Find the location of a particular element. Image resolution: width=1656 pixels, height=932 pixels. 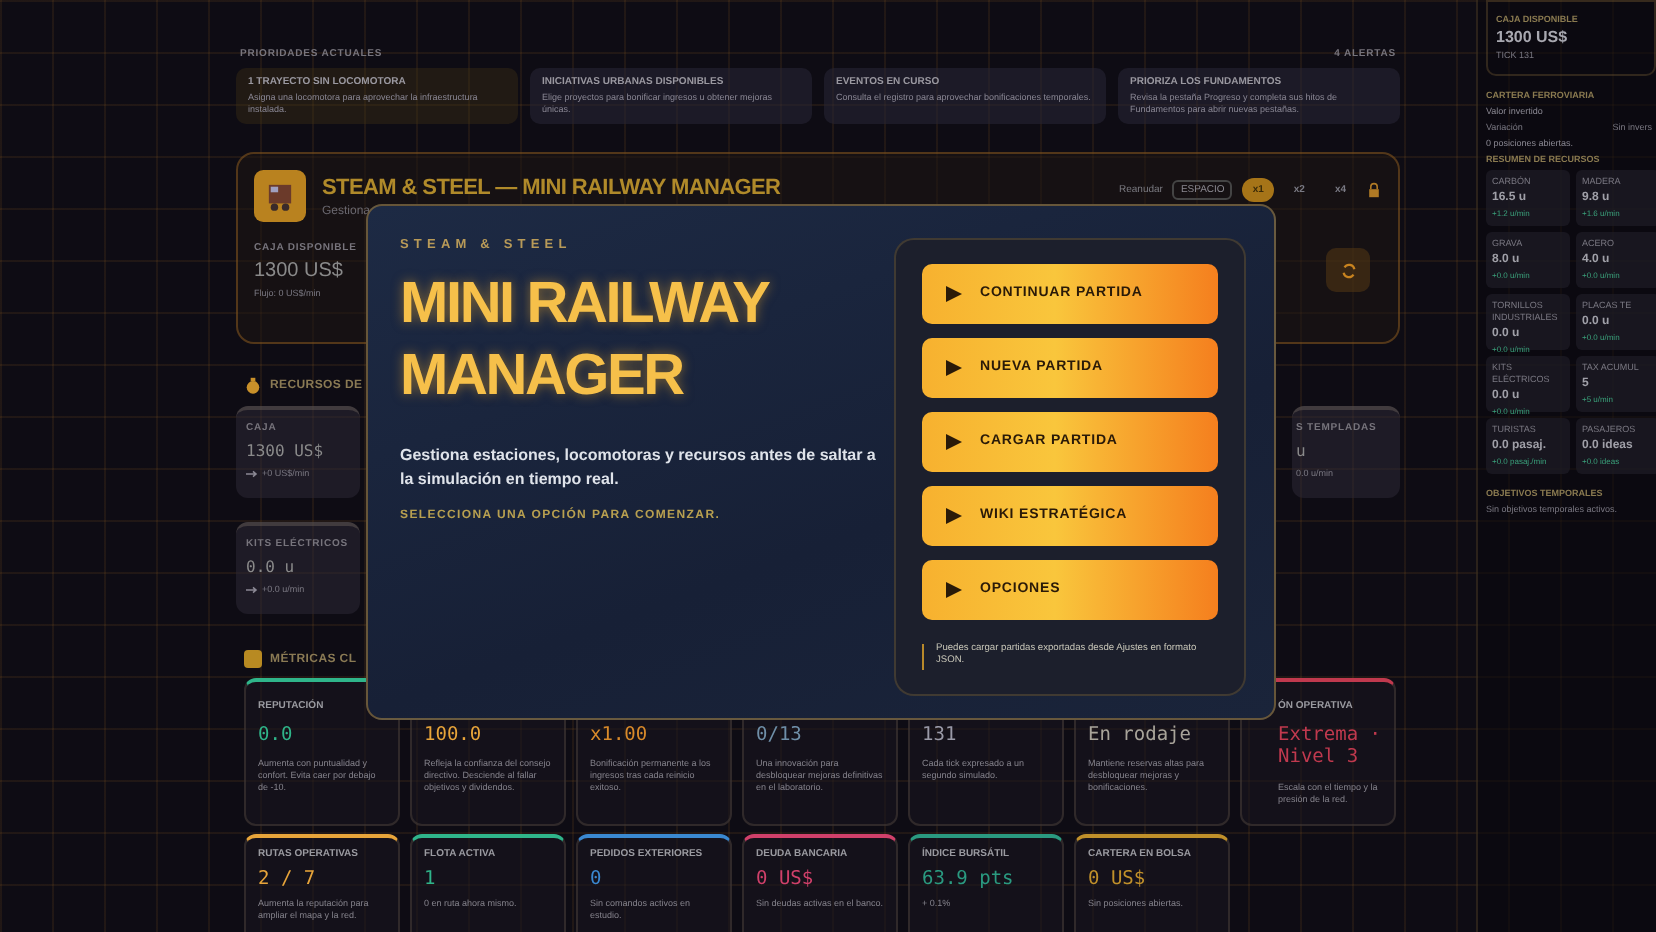

metric-value: 1 is located at coordinates (430, 879).